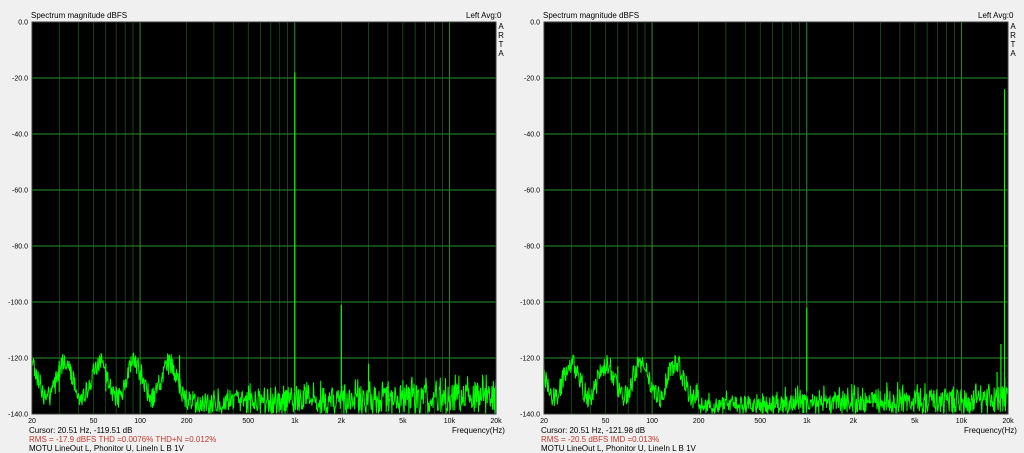 This screenshot has width=1024, height=453. Describe the element at coordinates (600, 439) in the screenshot. I see `measurement-stats: RMS = -20.5 dBFS IMD =0.013%` at that location.